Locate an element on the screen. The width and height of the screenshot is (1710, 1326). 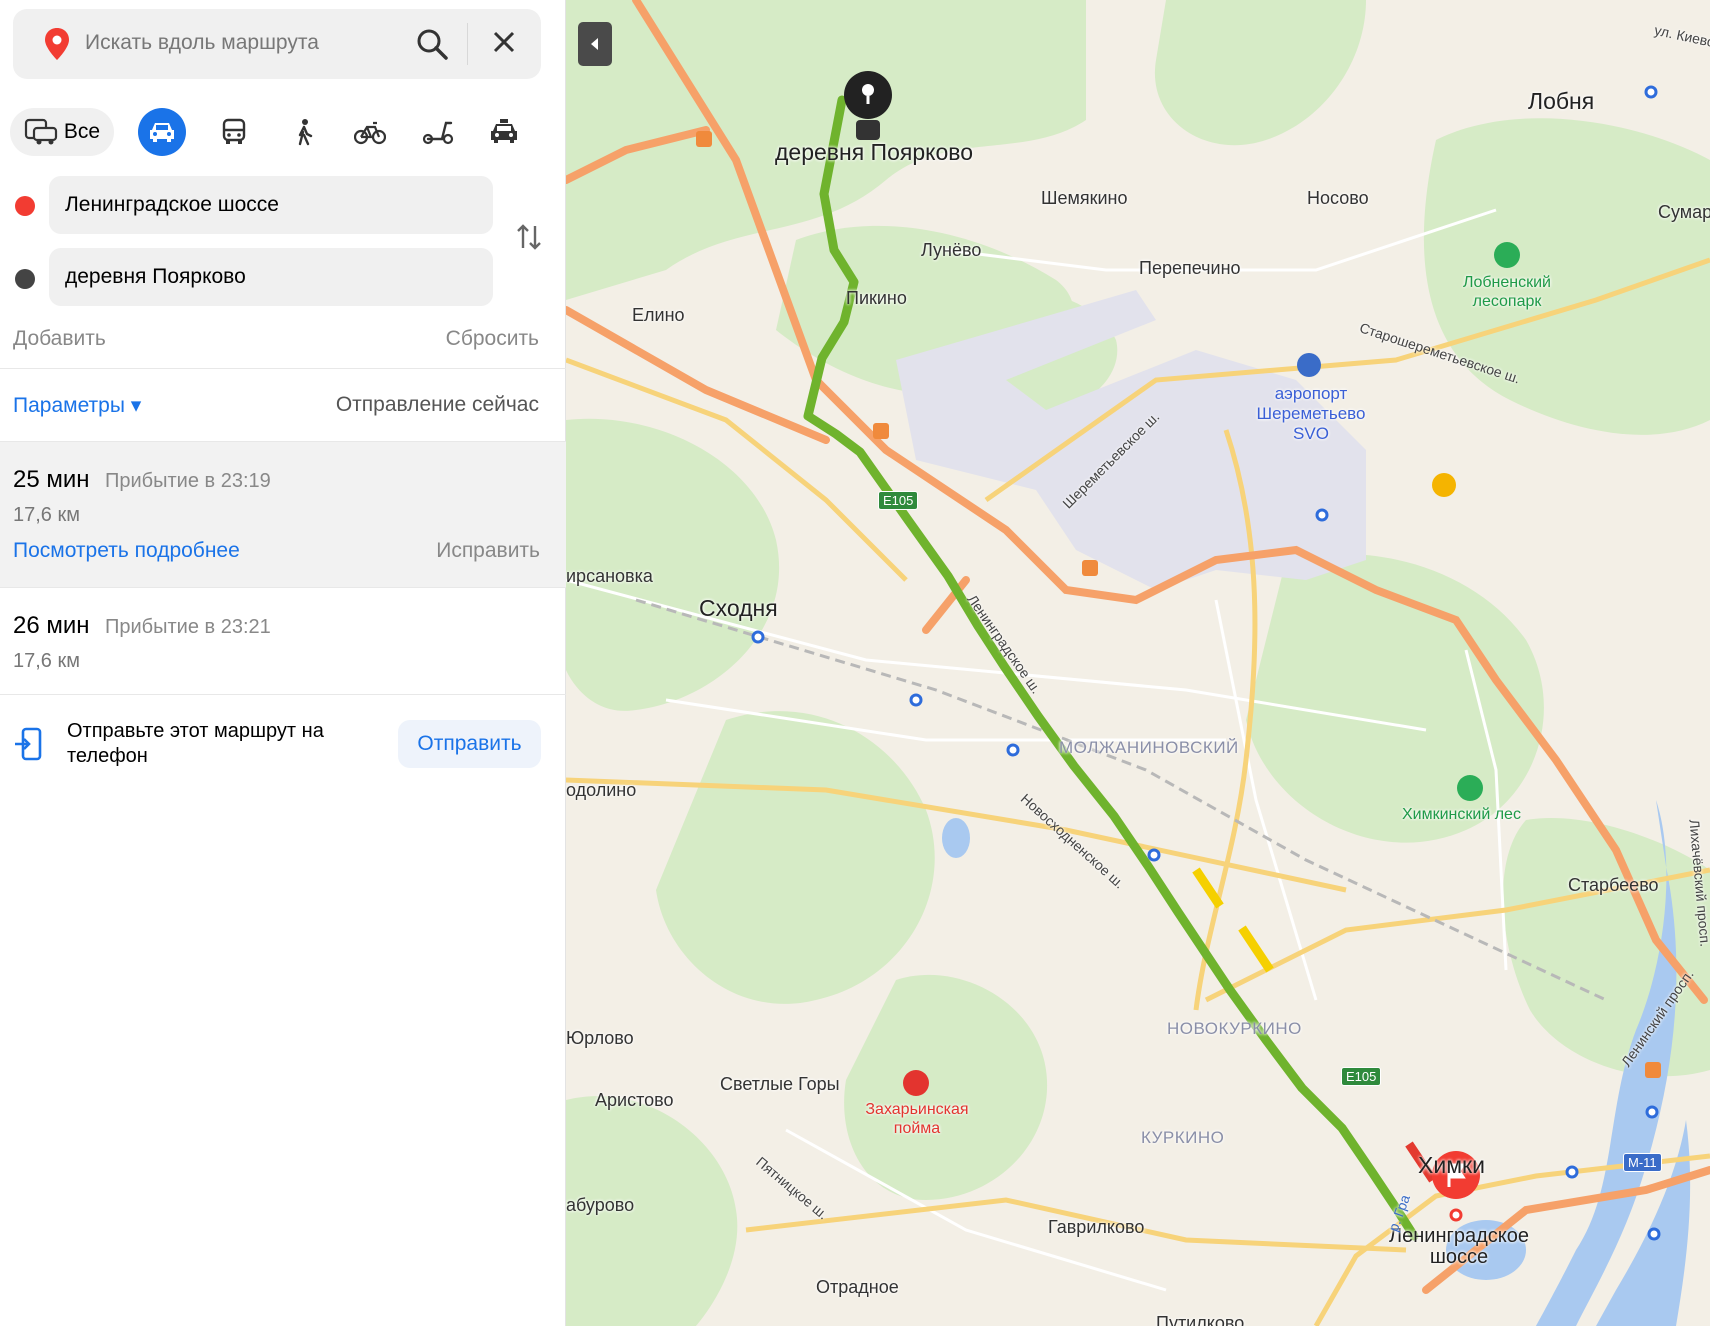
map-label-kirsanovka: ирсановка is located at coordinates (609, 576).